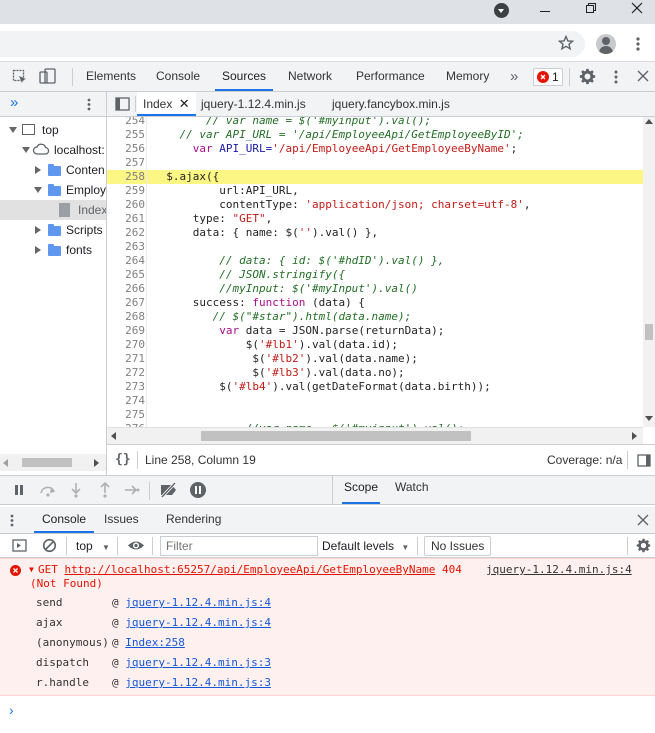 This screenshot has height=733, width=655. Describe the element at coordinates (132, 490) in the screenshot. I see `step-icon` at that location.